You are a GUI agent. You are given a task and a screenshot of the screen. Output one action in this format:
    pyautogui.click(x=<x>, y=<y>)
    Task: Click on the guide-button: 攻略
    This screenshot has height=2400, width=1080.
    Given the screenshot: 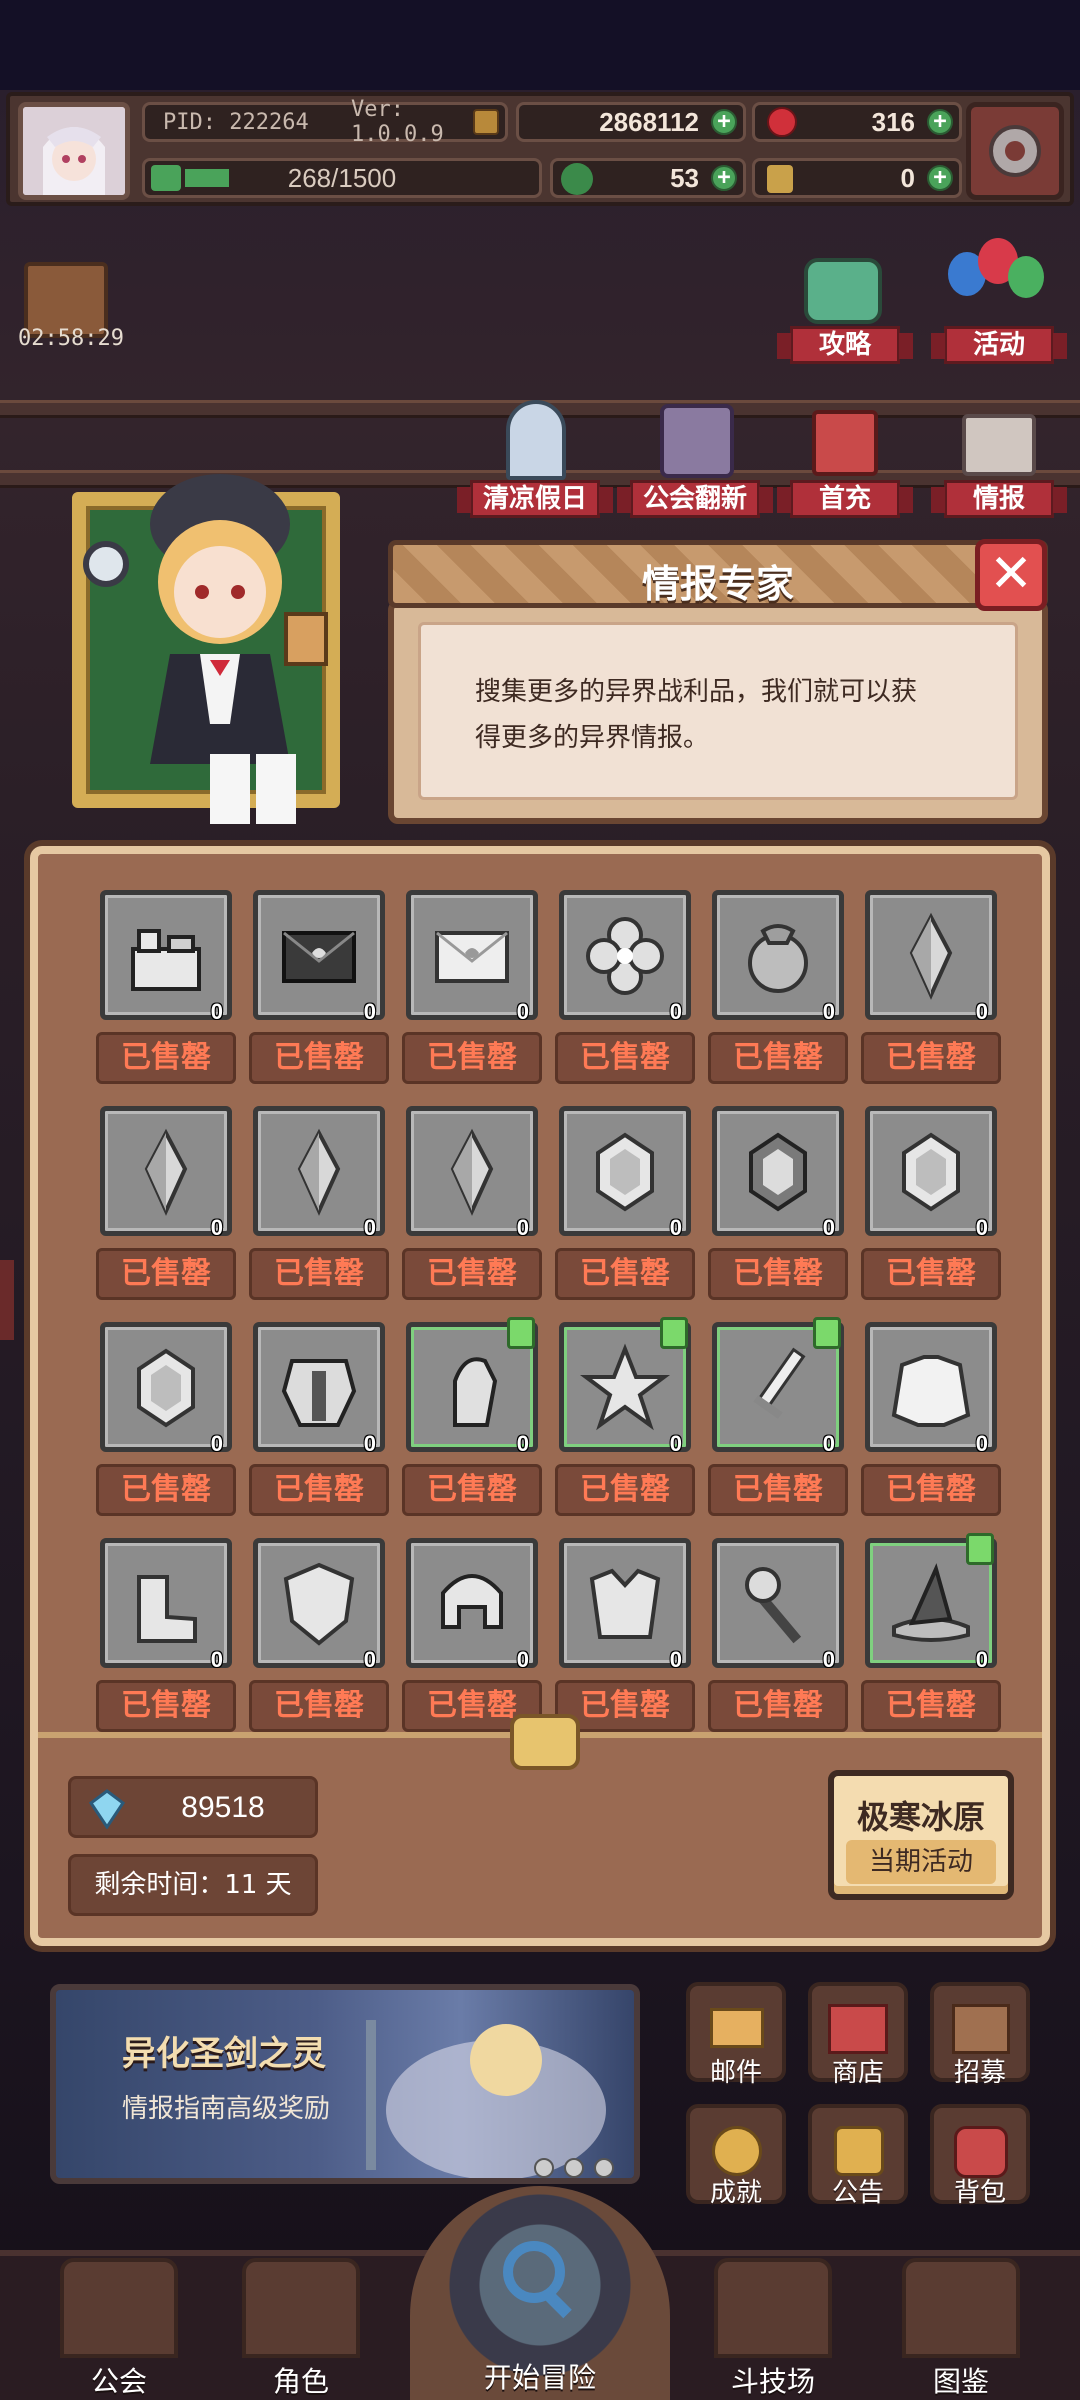 What is the action you would take?
    pyautogui.click(x=845, y=307)
    